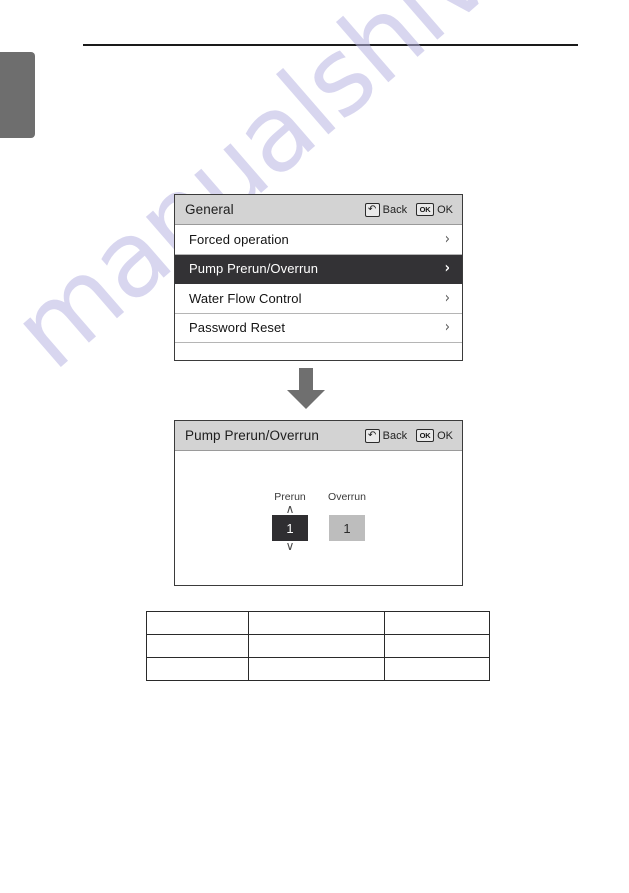  Describe the element at coordinates (318, 521) in the screenshot. I see `stepper-area: Prerun ∧ 1 ∨ Overrun 1` at that location.